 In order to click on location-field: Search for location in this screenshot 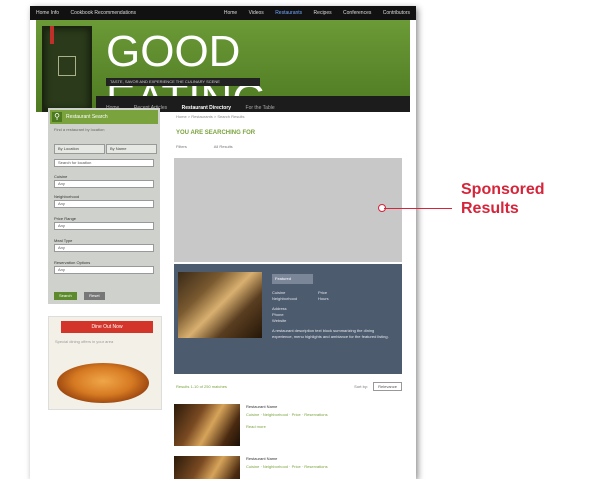, I will do `click(104, 162)`.